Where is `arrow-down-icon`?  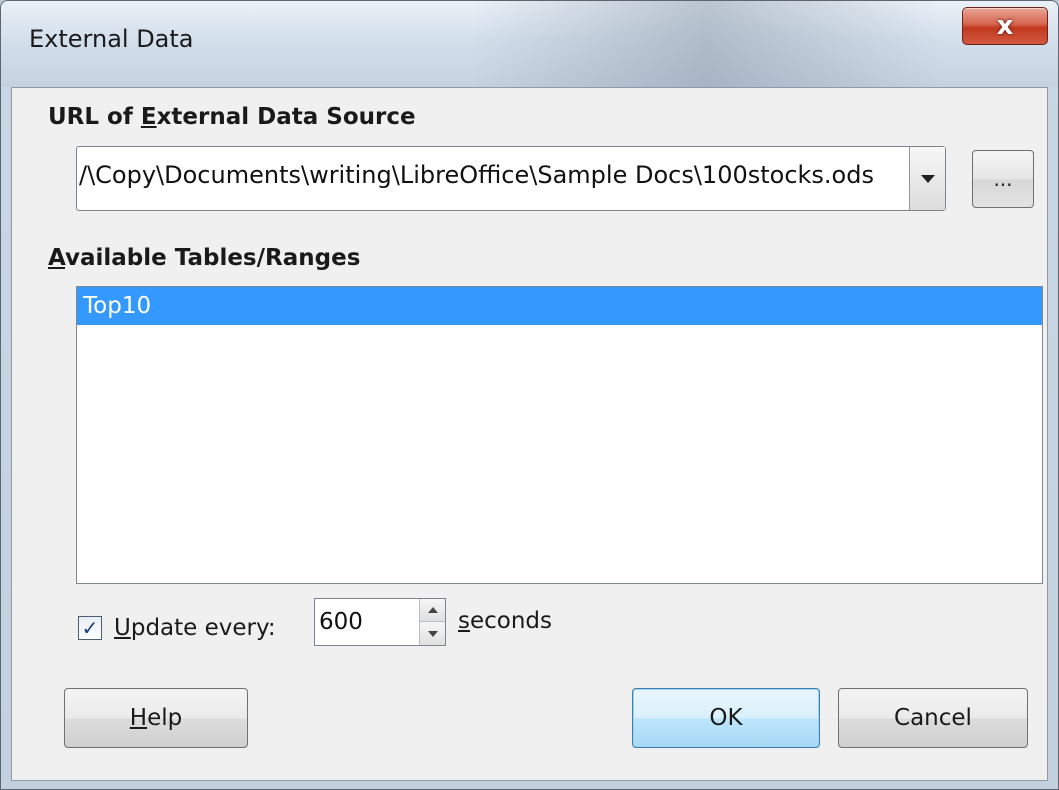 arrow-down-icon is located at coordinates (432, 633).